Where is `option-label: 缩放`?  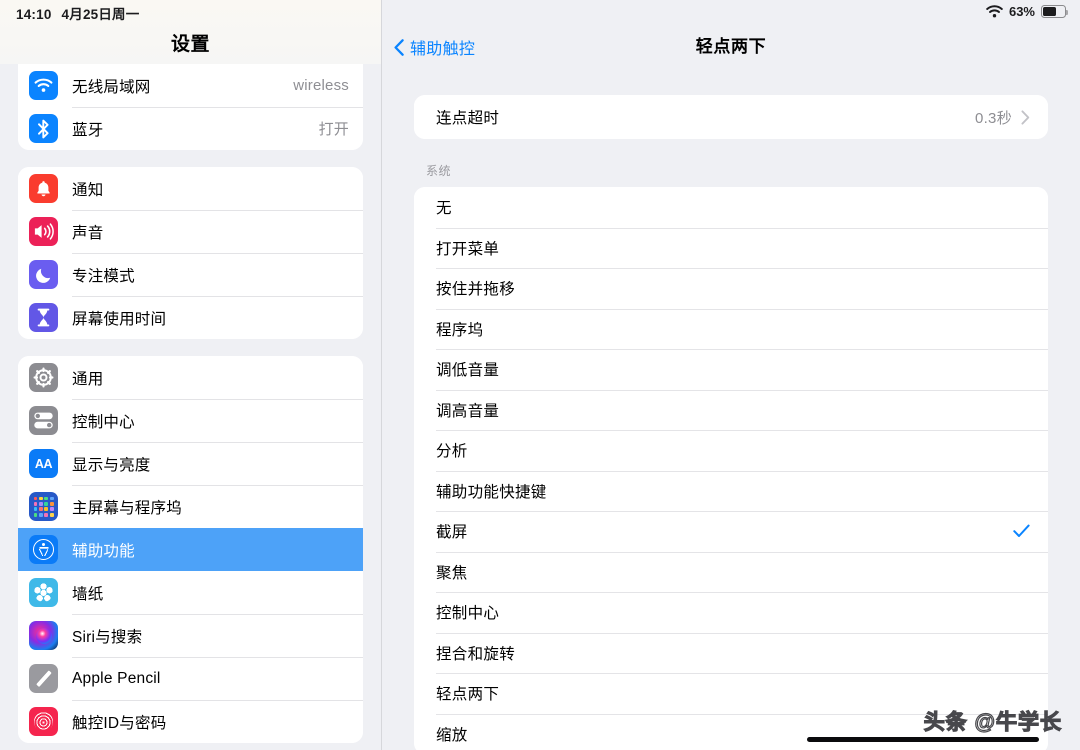 option-label: 缩放 is located at coordinates (452, 735).